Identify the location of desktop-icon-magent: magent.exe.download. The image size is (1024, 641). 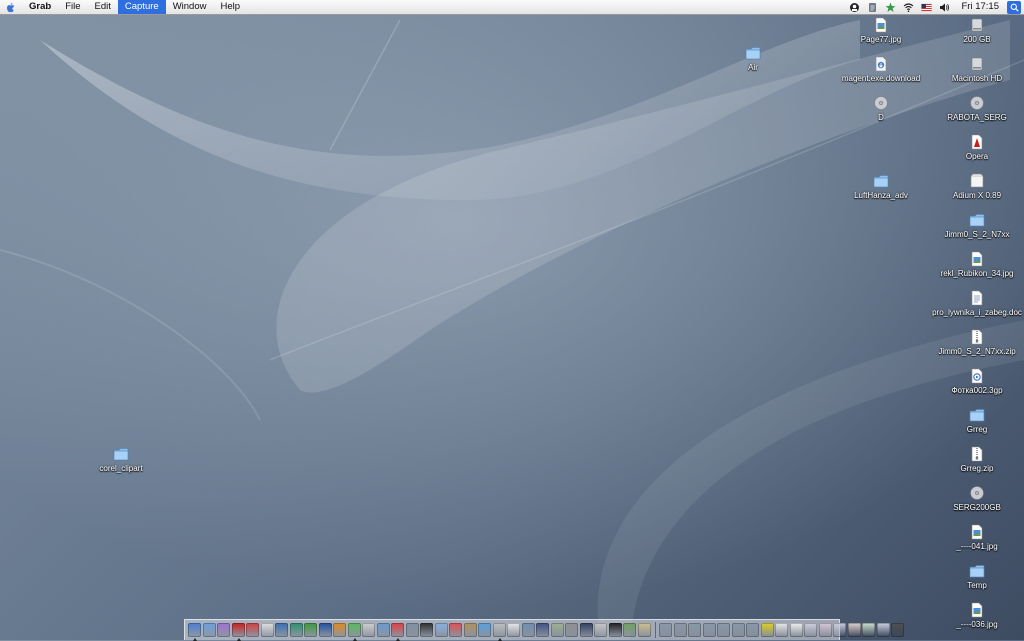
(881, 69).